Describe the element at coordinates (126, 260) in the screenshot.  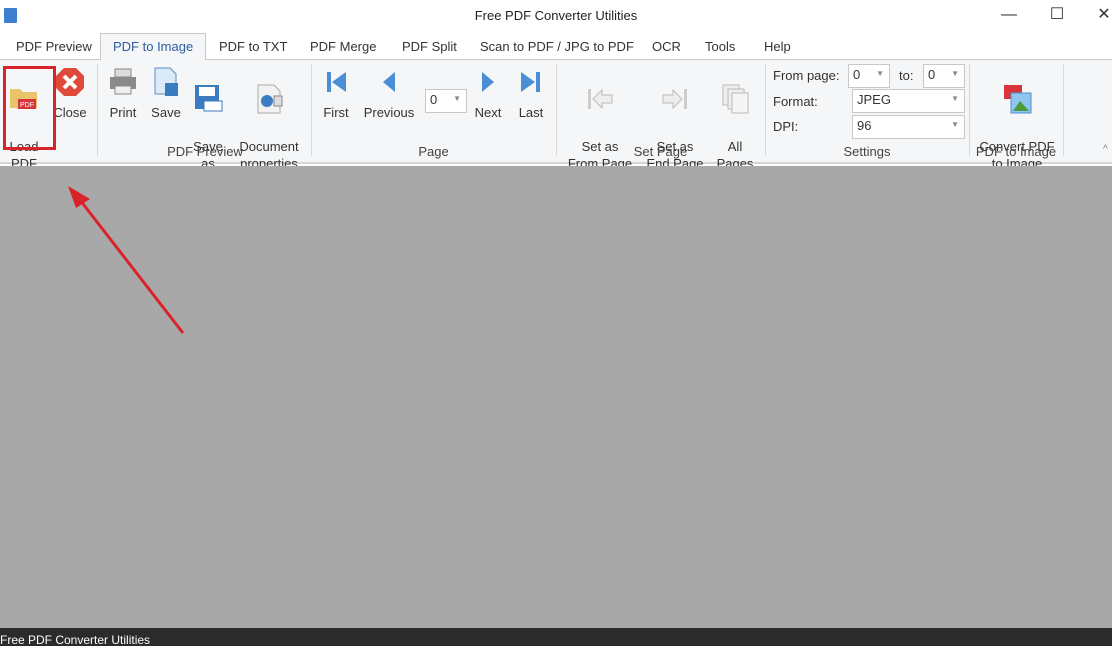
I see `annotation-arrow` at that location.